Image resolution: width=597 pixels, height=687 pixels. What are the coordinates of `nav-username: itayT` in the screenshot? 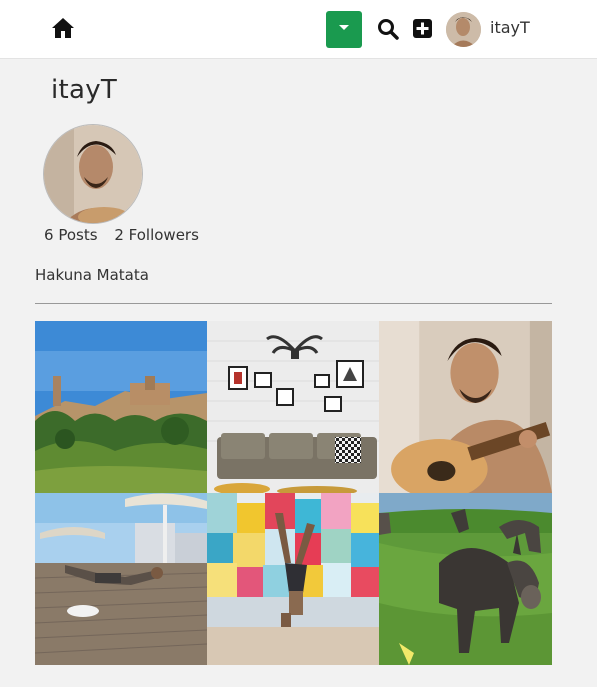 It's located at (510, 27).